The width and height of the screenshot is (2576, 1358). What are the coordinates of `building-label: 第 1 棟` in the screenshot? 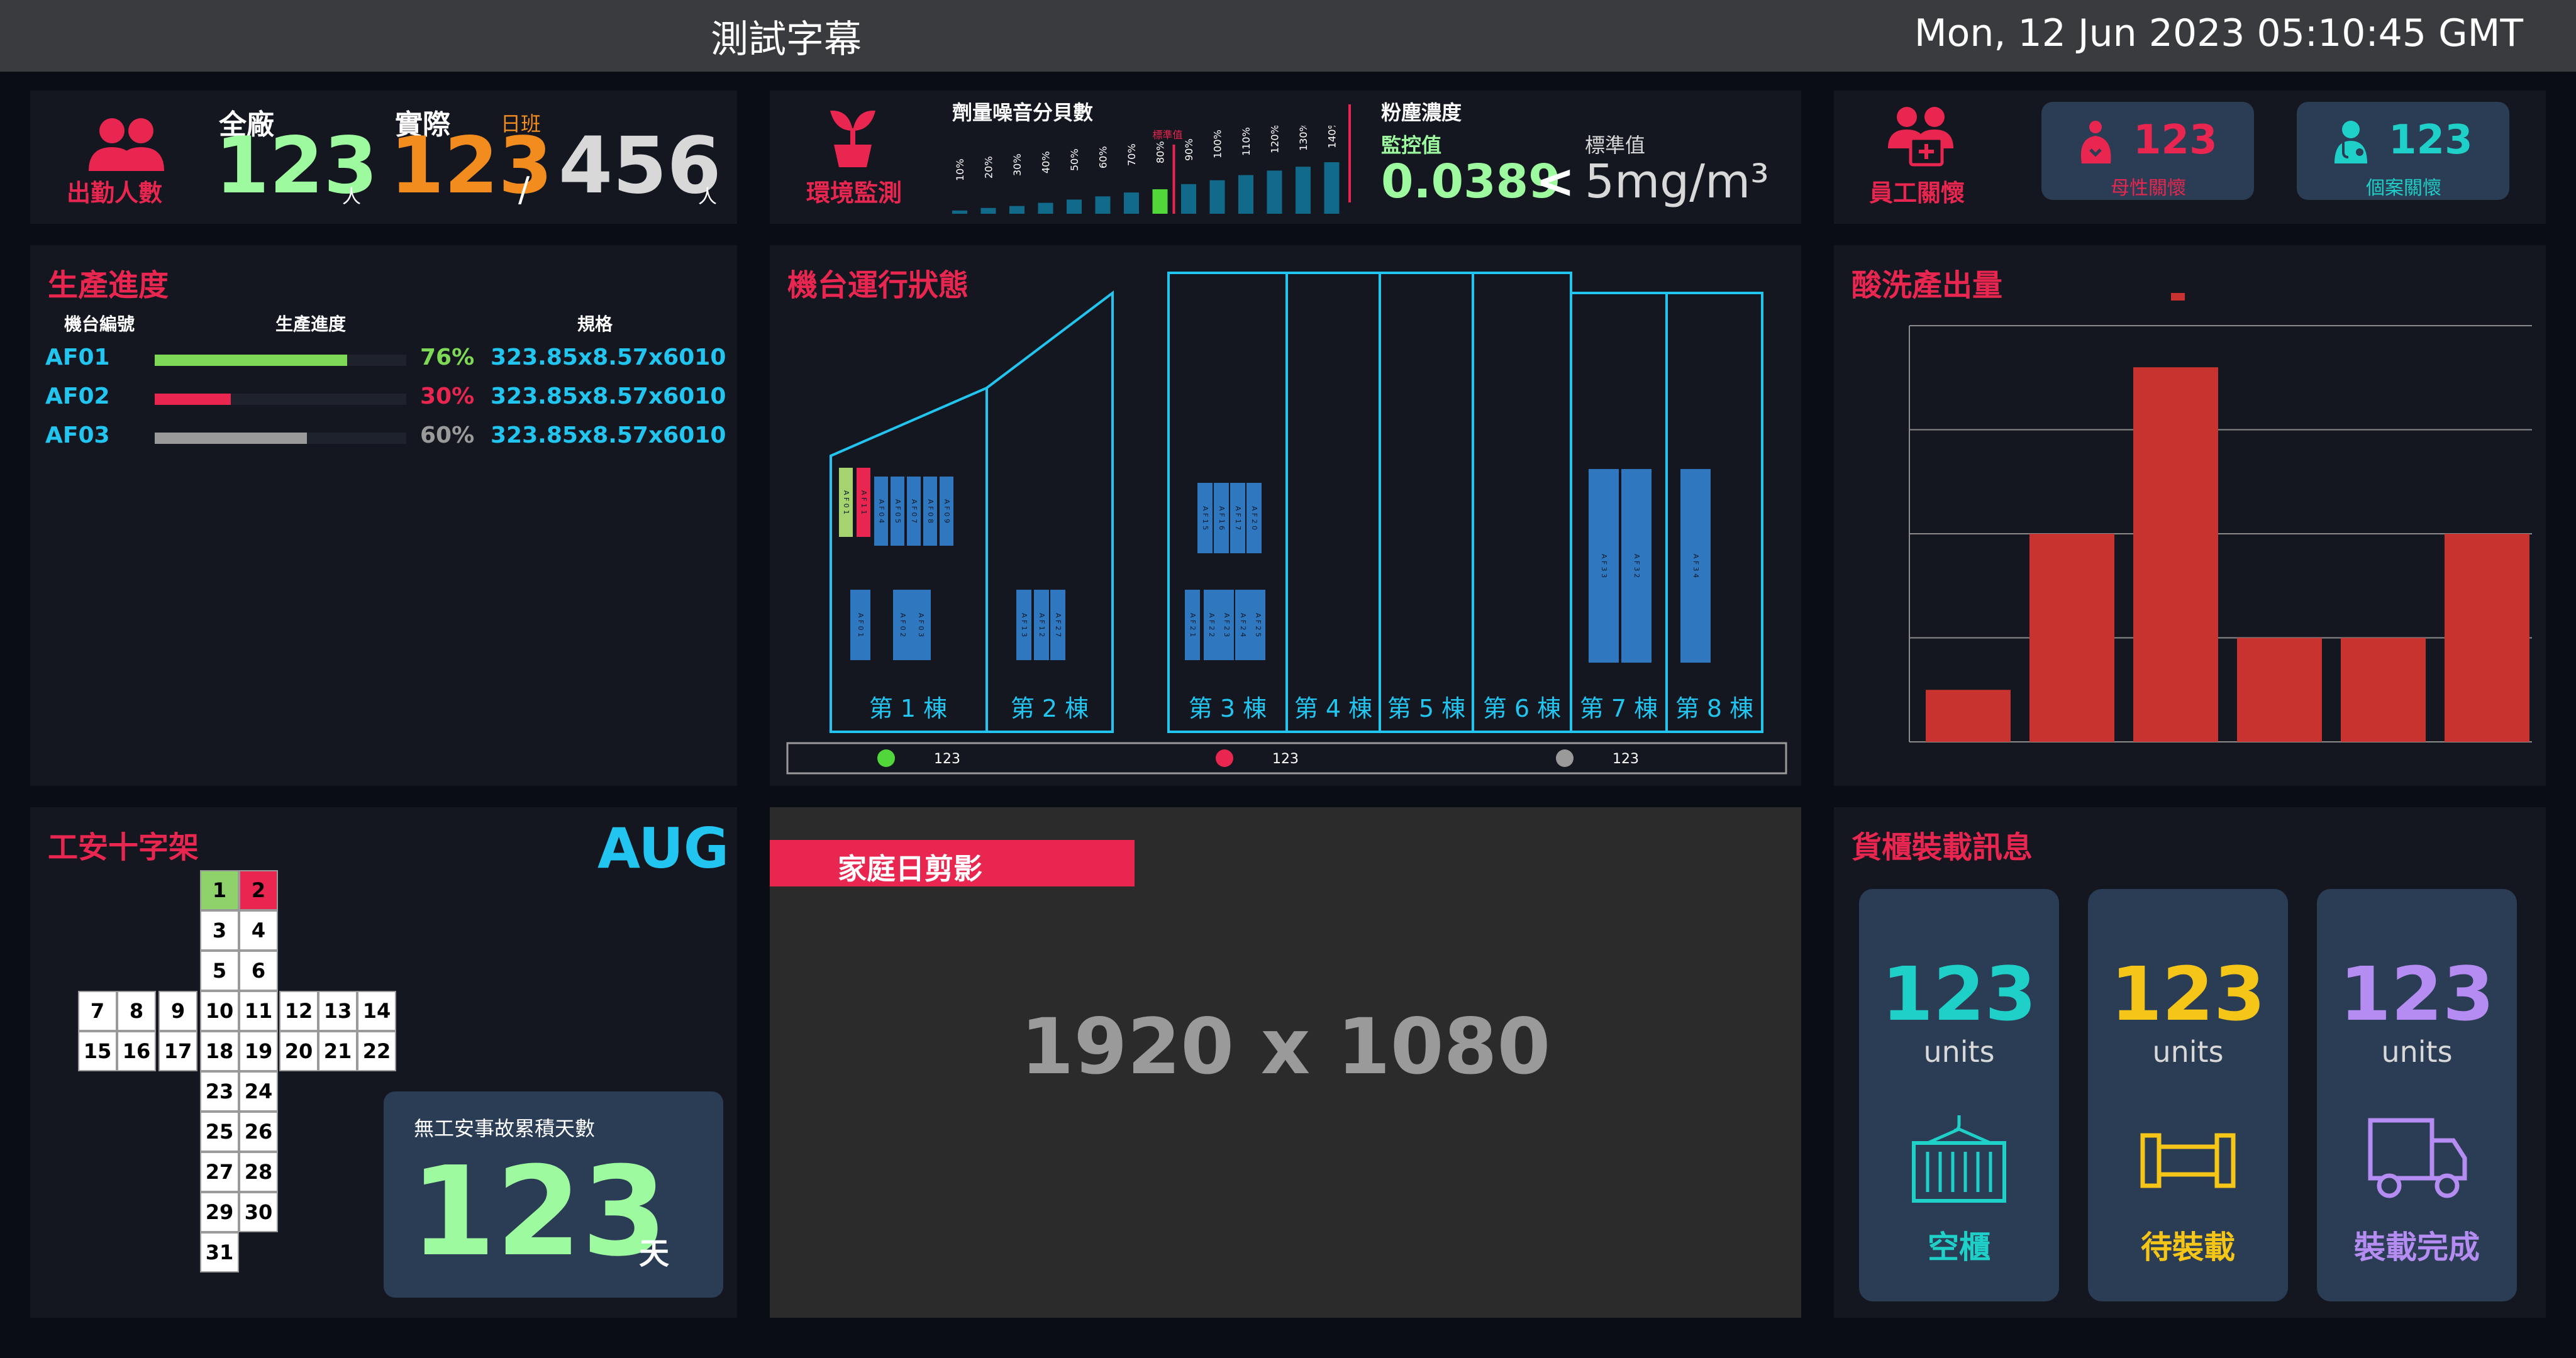 It's located at (908, 708).